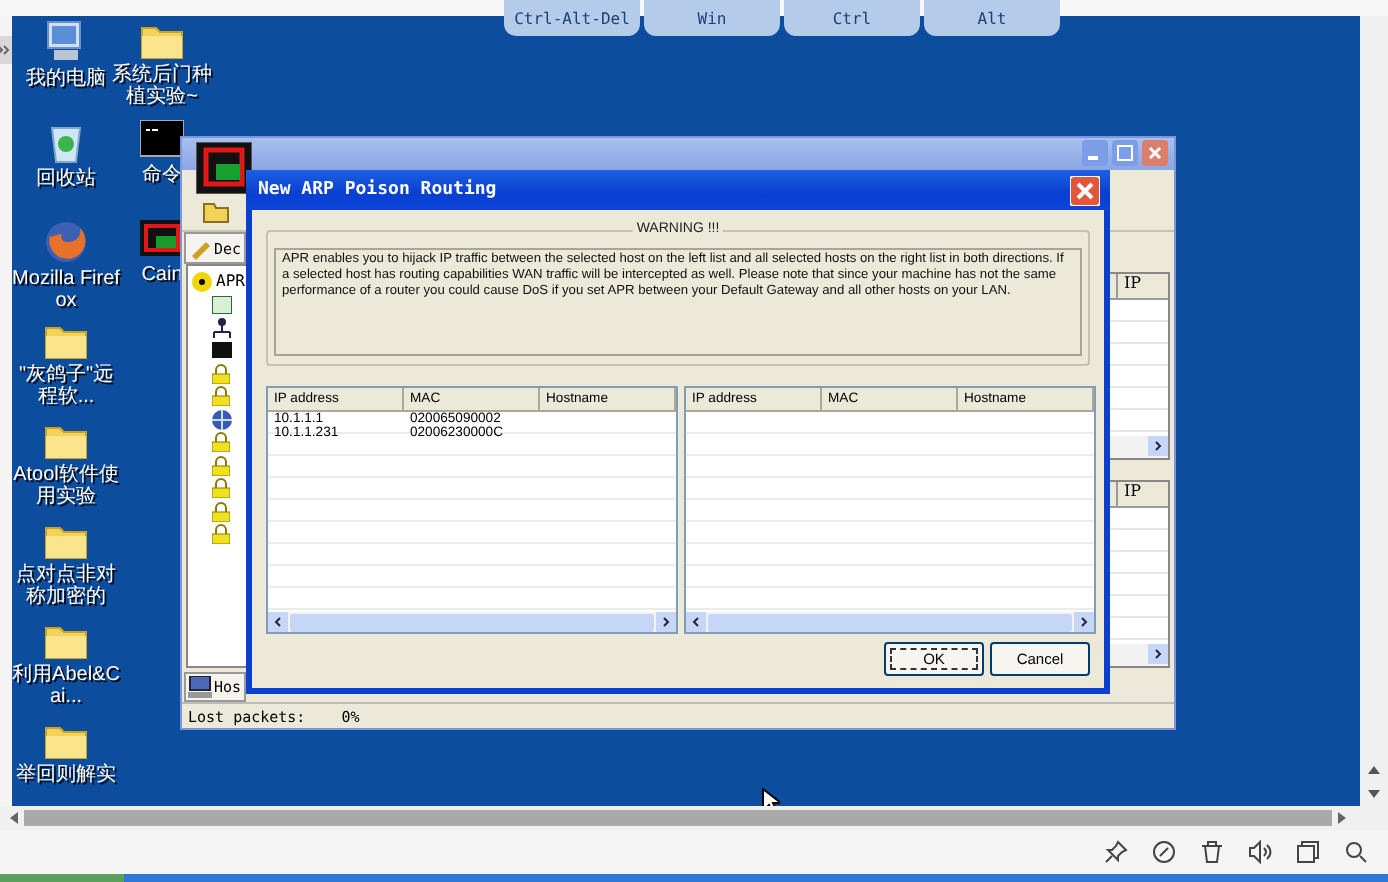 The width and height of the screenshot is (1388, 882). I want to click on app-logo-icon, so click(224, 168).